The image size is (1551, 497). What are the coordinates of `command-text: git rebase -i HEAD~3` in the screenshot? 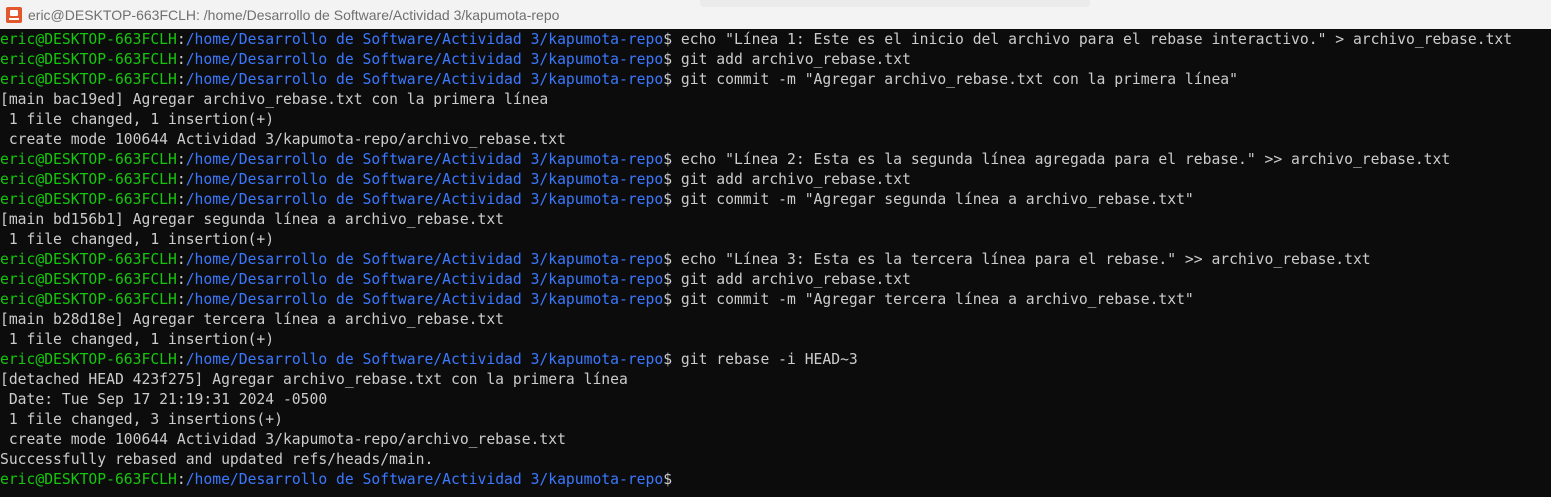 It's located at (765, 359).